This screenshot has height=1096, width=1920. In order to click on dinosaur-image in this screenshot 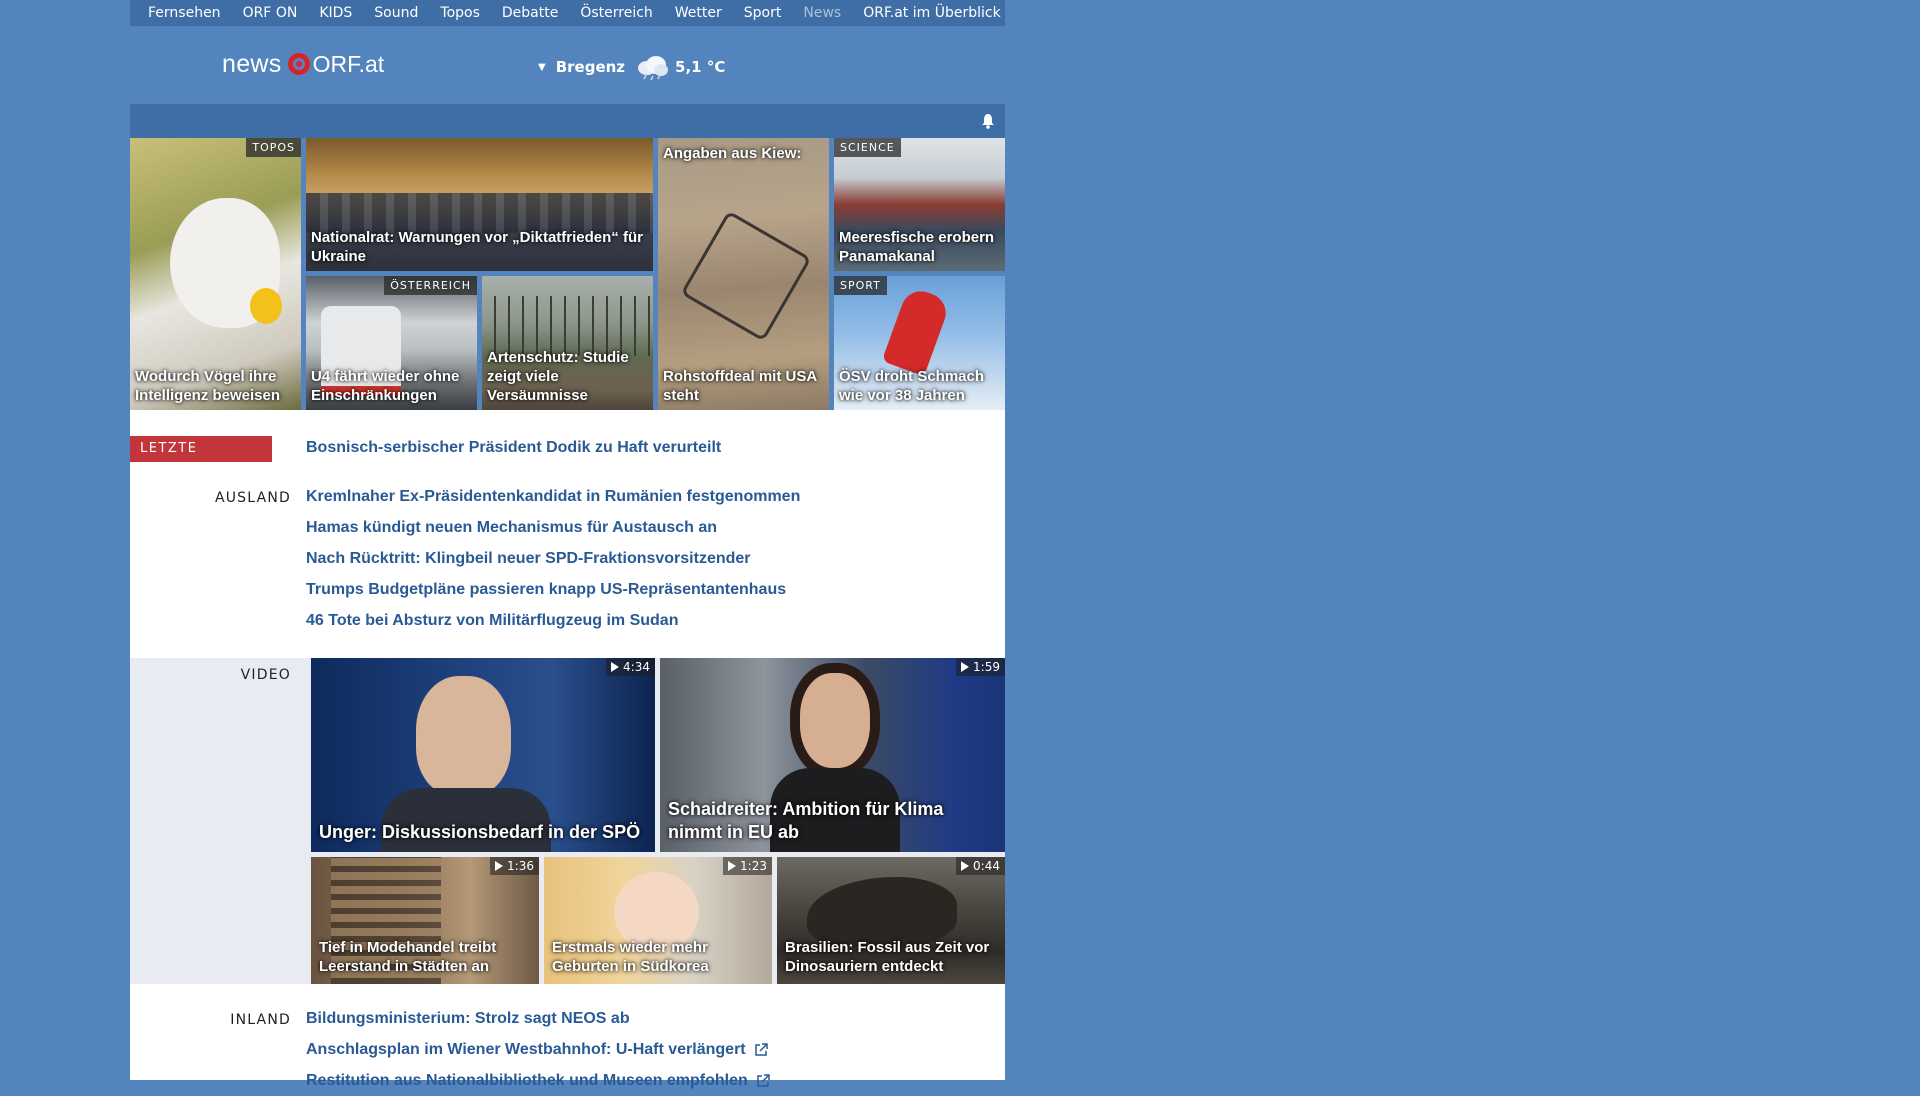, I will do `click(882, 912)`.